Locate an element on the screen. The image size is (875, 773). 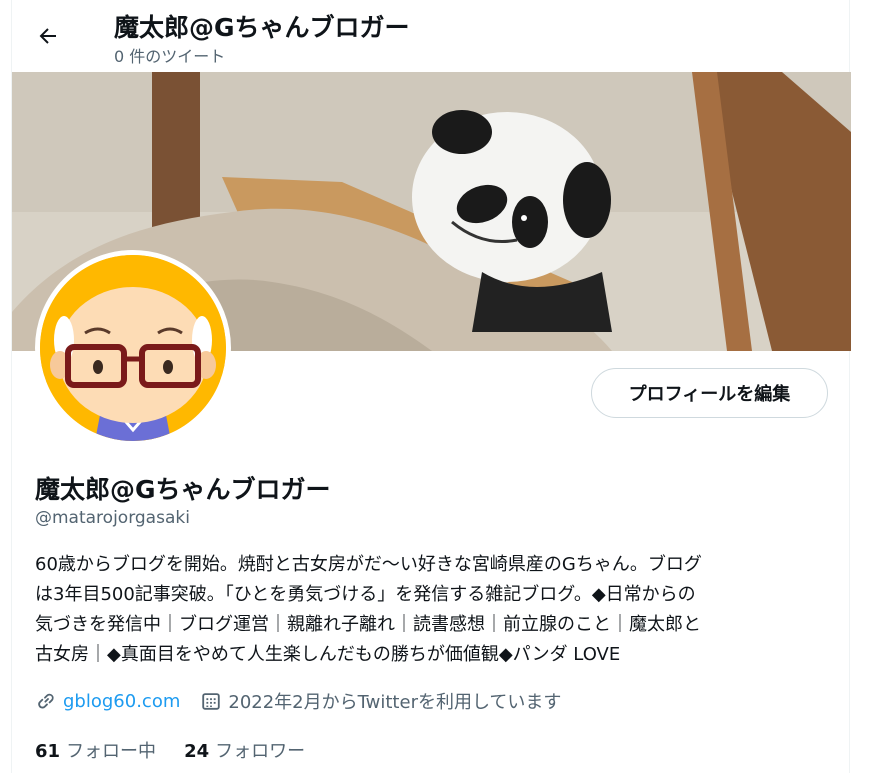
top-bar: 魔太郎@Gちゃんブロガー 0 件のツイート is located at coordinates (431, 36).